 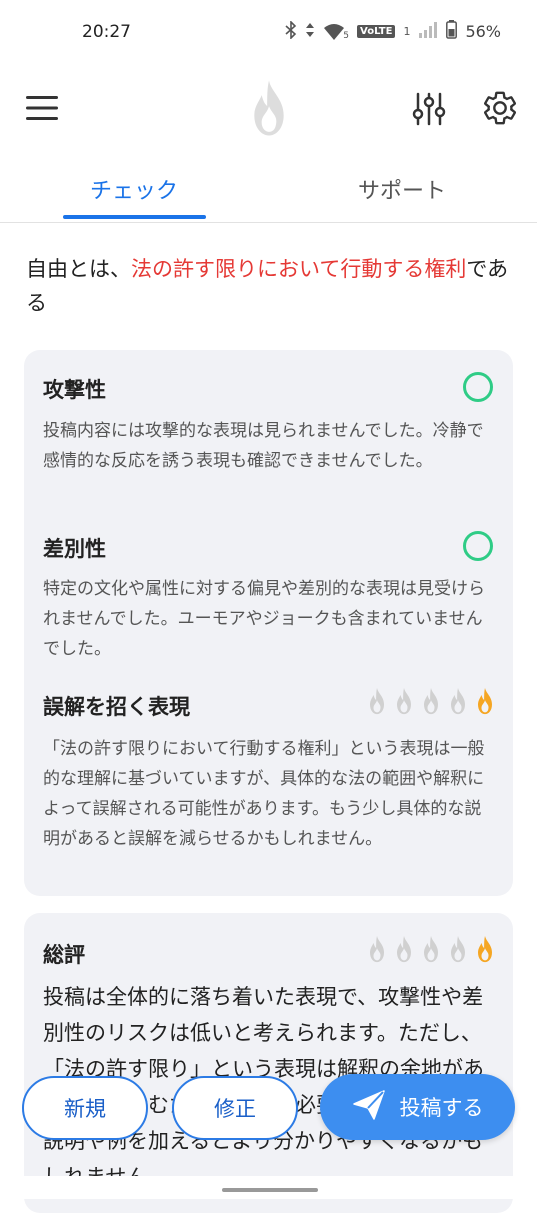 I want to click on app-logo, so click(x=269, y=110).